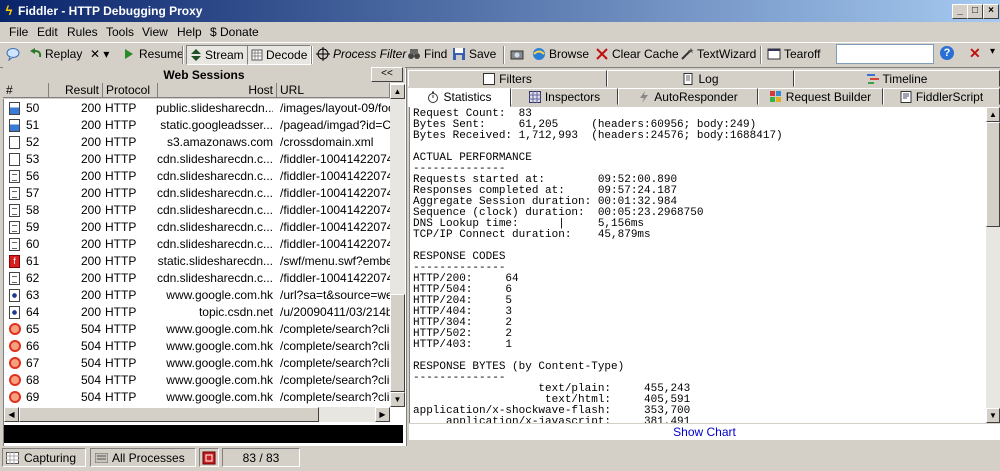  What do you see at coordinates (905, 79) in the screenshot?
I see `tab-timeline-label: Timeline` at bounding box center [905, 79].